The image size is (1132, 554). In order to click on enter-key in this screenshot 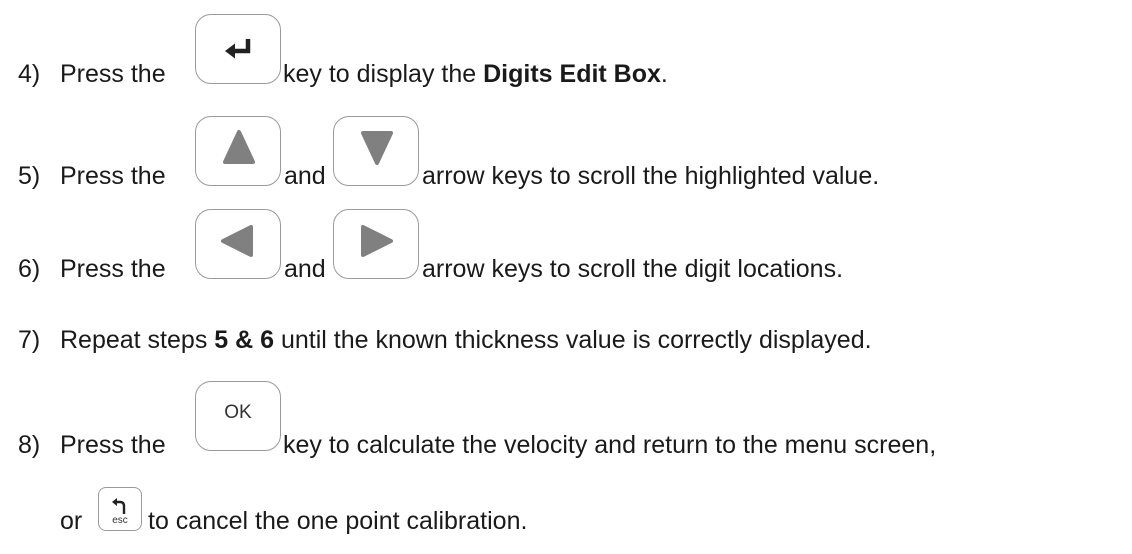, I will do `click(238, 49)`.